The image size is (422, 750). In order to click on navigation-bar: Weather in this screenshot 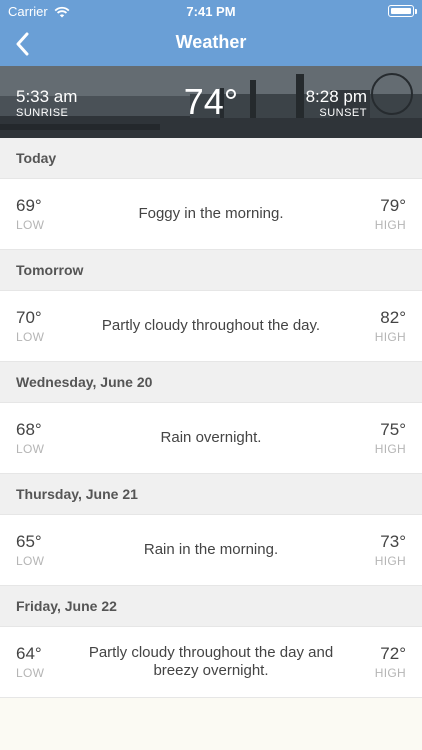, I will do `click(211, 44)`.